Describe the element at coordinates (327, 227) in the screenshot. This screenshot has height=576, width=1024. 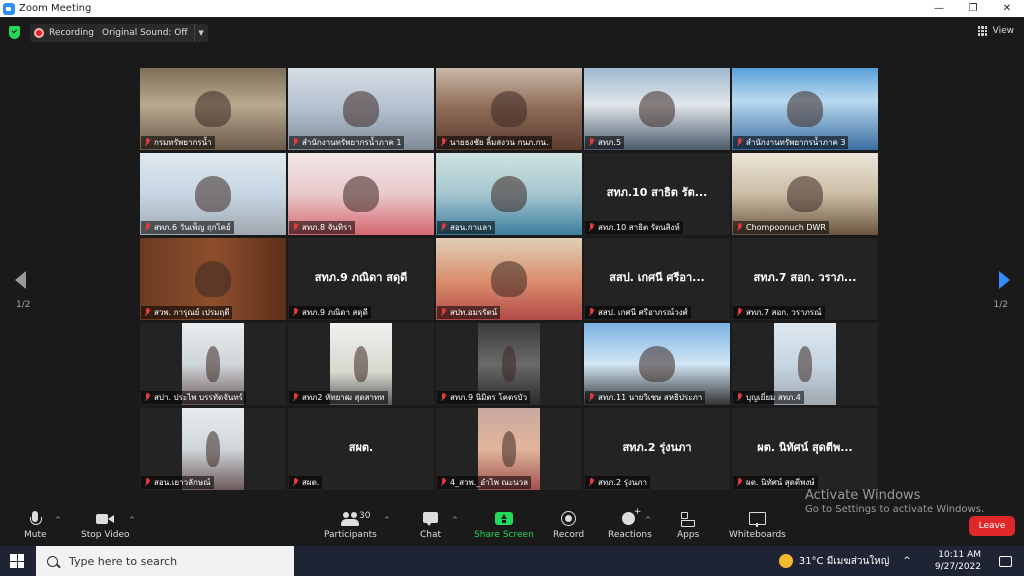
I see `participant-name: สทภ.8 จันทิรา` at that location.